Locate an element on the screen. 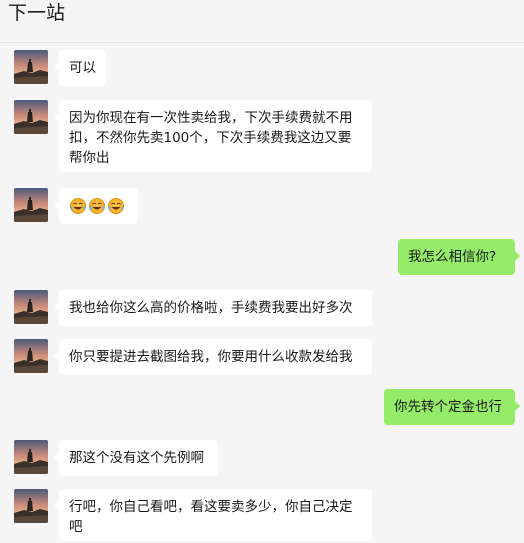 The height and width of the screenshot is (543, 524). message-text: 行吧，你自己看吧，看这要卖多少，你自己决定吧 is located at coordinates (211, 517).